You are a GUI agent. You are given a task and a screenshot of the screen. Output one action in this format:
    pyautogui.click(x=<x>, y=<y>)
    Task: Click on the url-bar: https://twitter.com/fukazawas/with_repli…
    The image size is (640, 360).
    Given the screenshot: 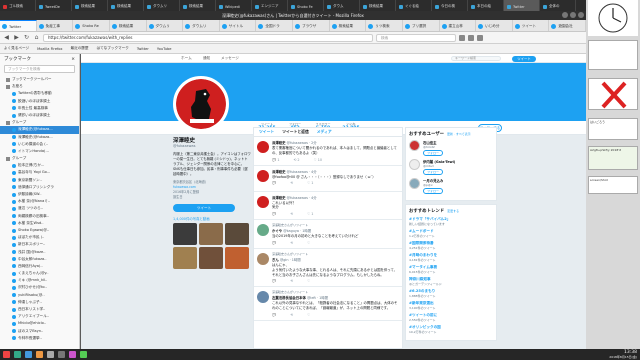 What is the action you would take?
    pyautogui.click(x=208, y=37)
    